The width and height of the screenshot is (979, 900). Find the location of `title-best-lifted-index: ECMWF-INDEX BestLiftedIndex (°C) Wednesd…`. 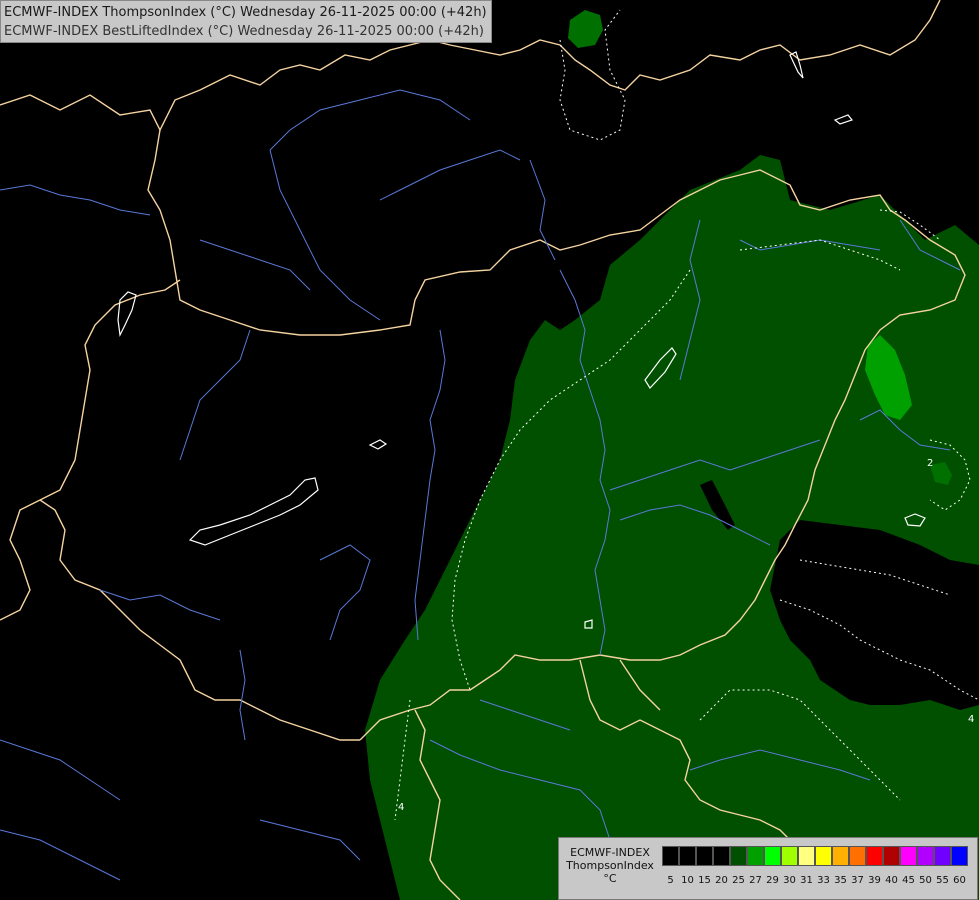

title-best-lifted-index: ECMWF-INDEX BestLiftedIndex (°C) Wednesd… is located at coordinates (244, 31).